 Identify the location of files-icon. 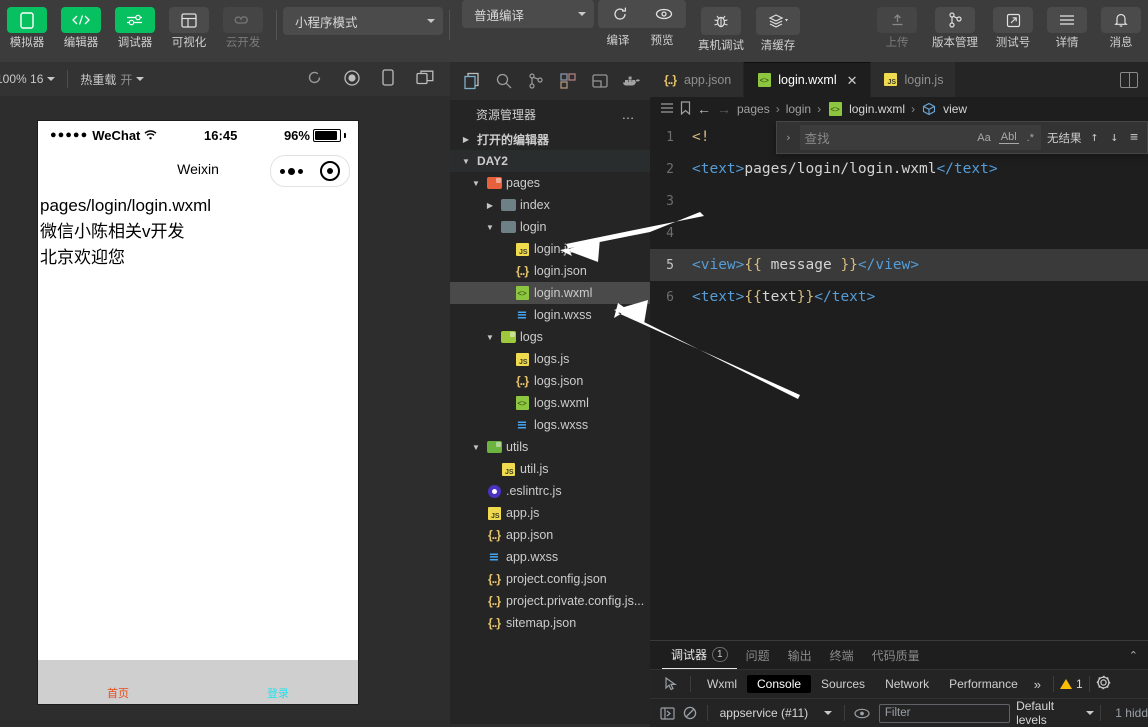
(472, 81).